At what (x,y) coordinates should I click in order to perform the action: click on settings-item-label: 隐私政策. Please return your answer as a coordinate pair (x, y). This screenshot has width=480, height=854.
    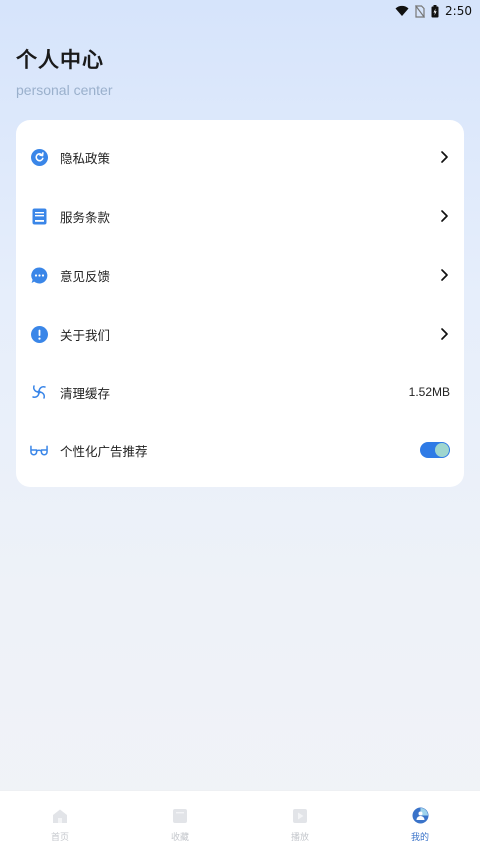
    Looking at the image, I should click on (85, 158).